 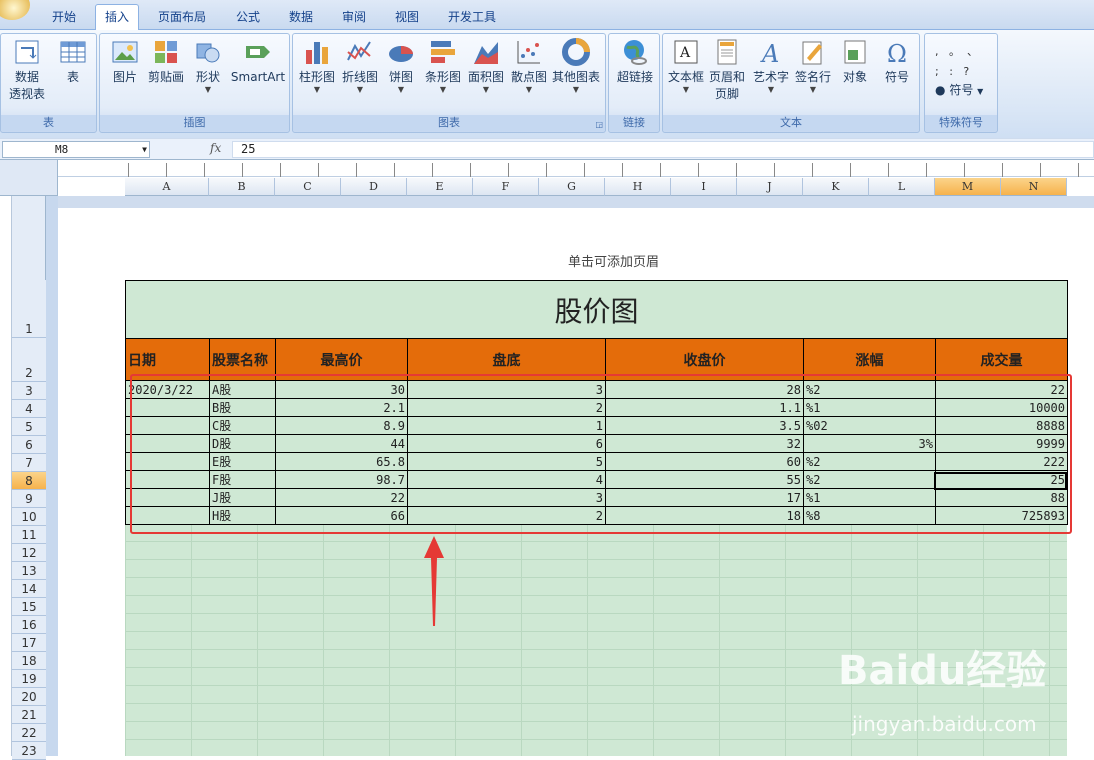 What do you see at coordinates (29, 553) in the screenshot?
I see `row-header-12: 12` at bounding box center [29, 553].